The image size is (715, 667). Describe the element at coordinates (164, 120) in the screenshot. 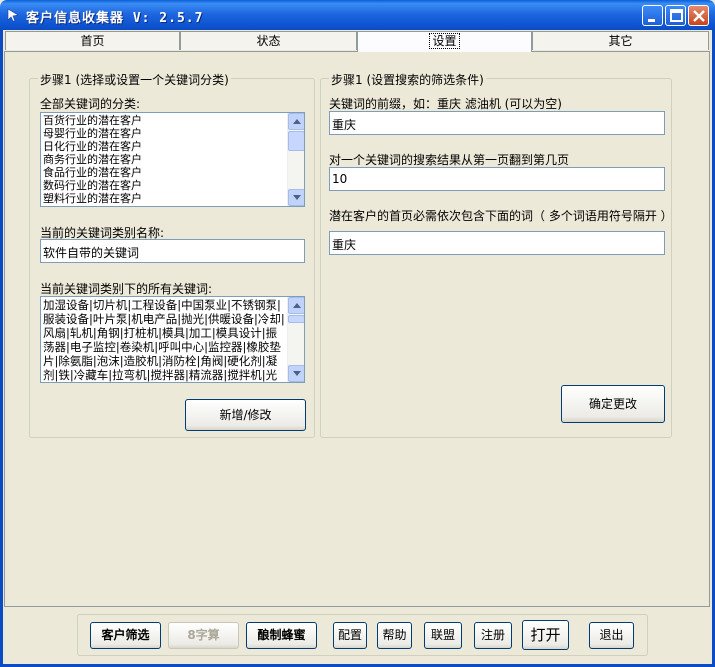

I see `list-item: 百货行业的潜在客户` at that location.